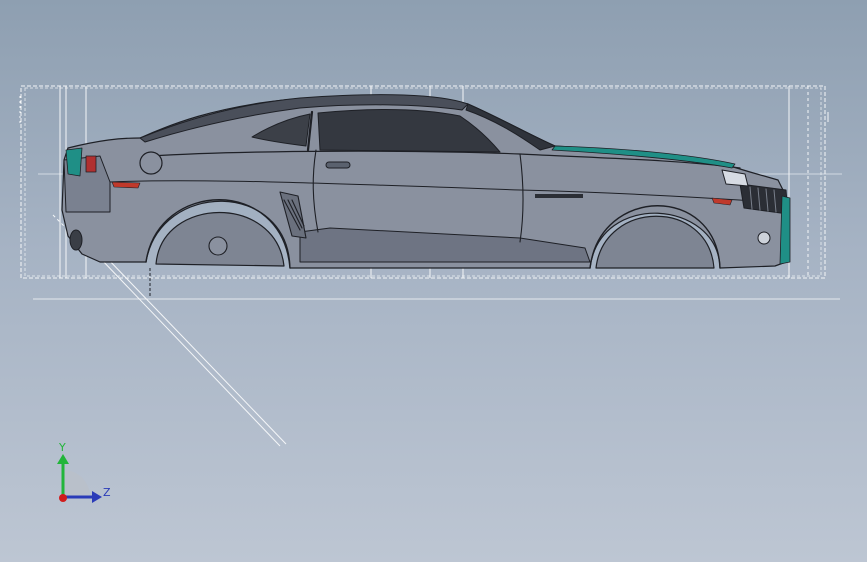  I want to click on construction-line-b, so click(195, 350).